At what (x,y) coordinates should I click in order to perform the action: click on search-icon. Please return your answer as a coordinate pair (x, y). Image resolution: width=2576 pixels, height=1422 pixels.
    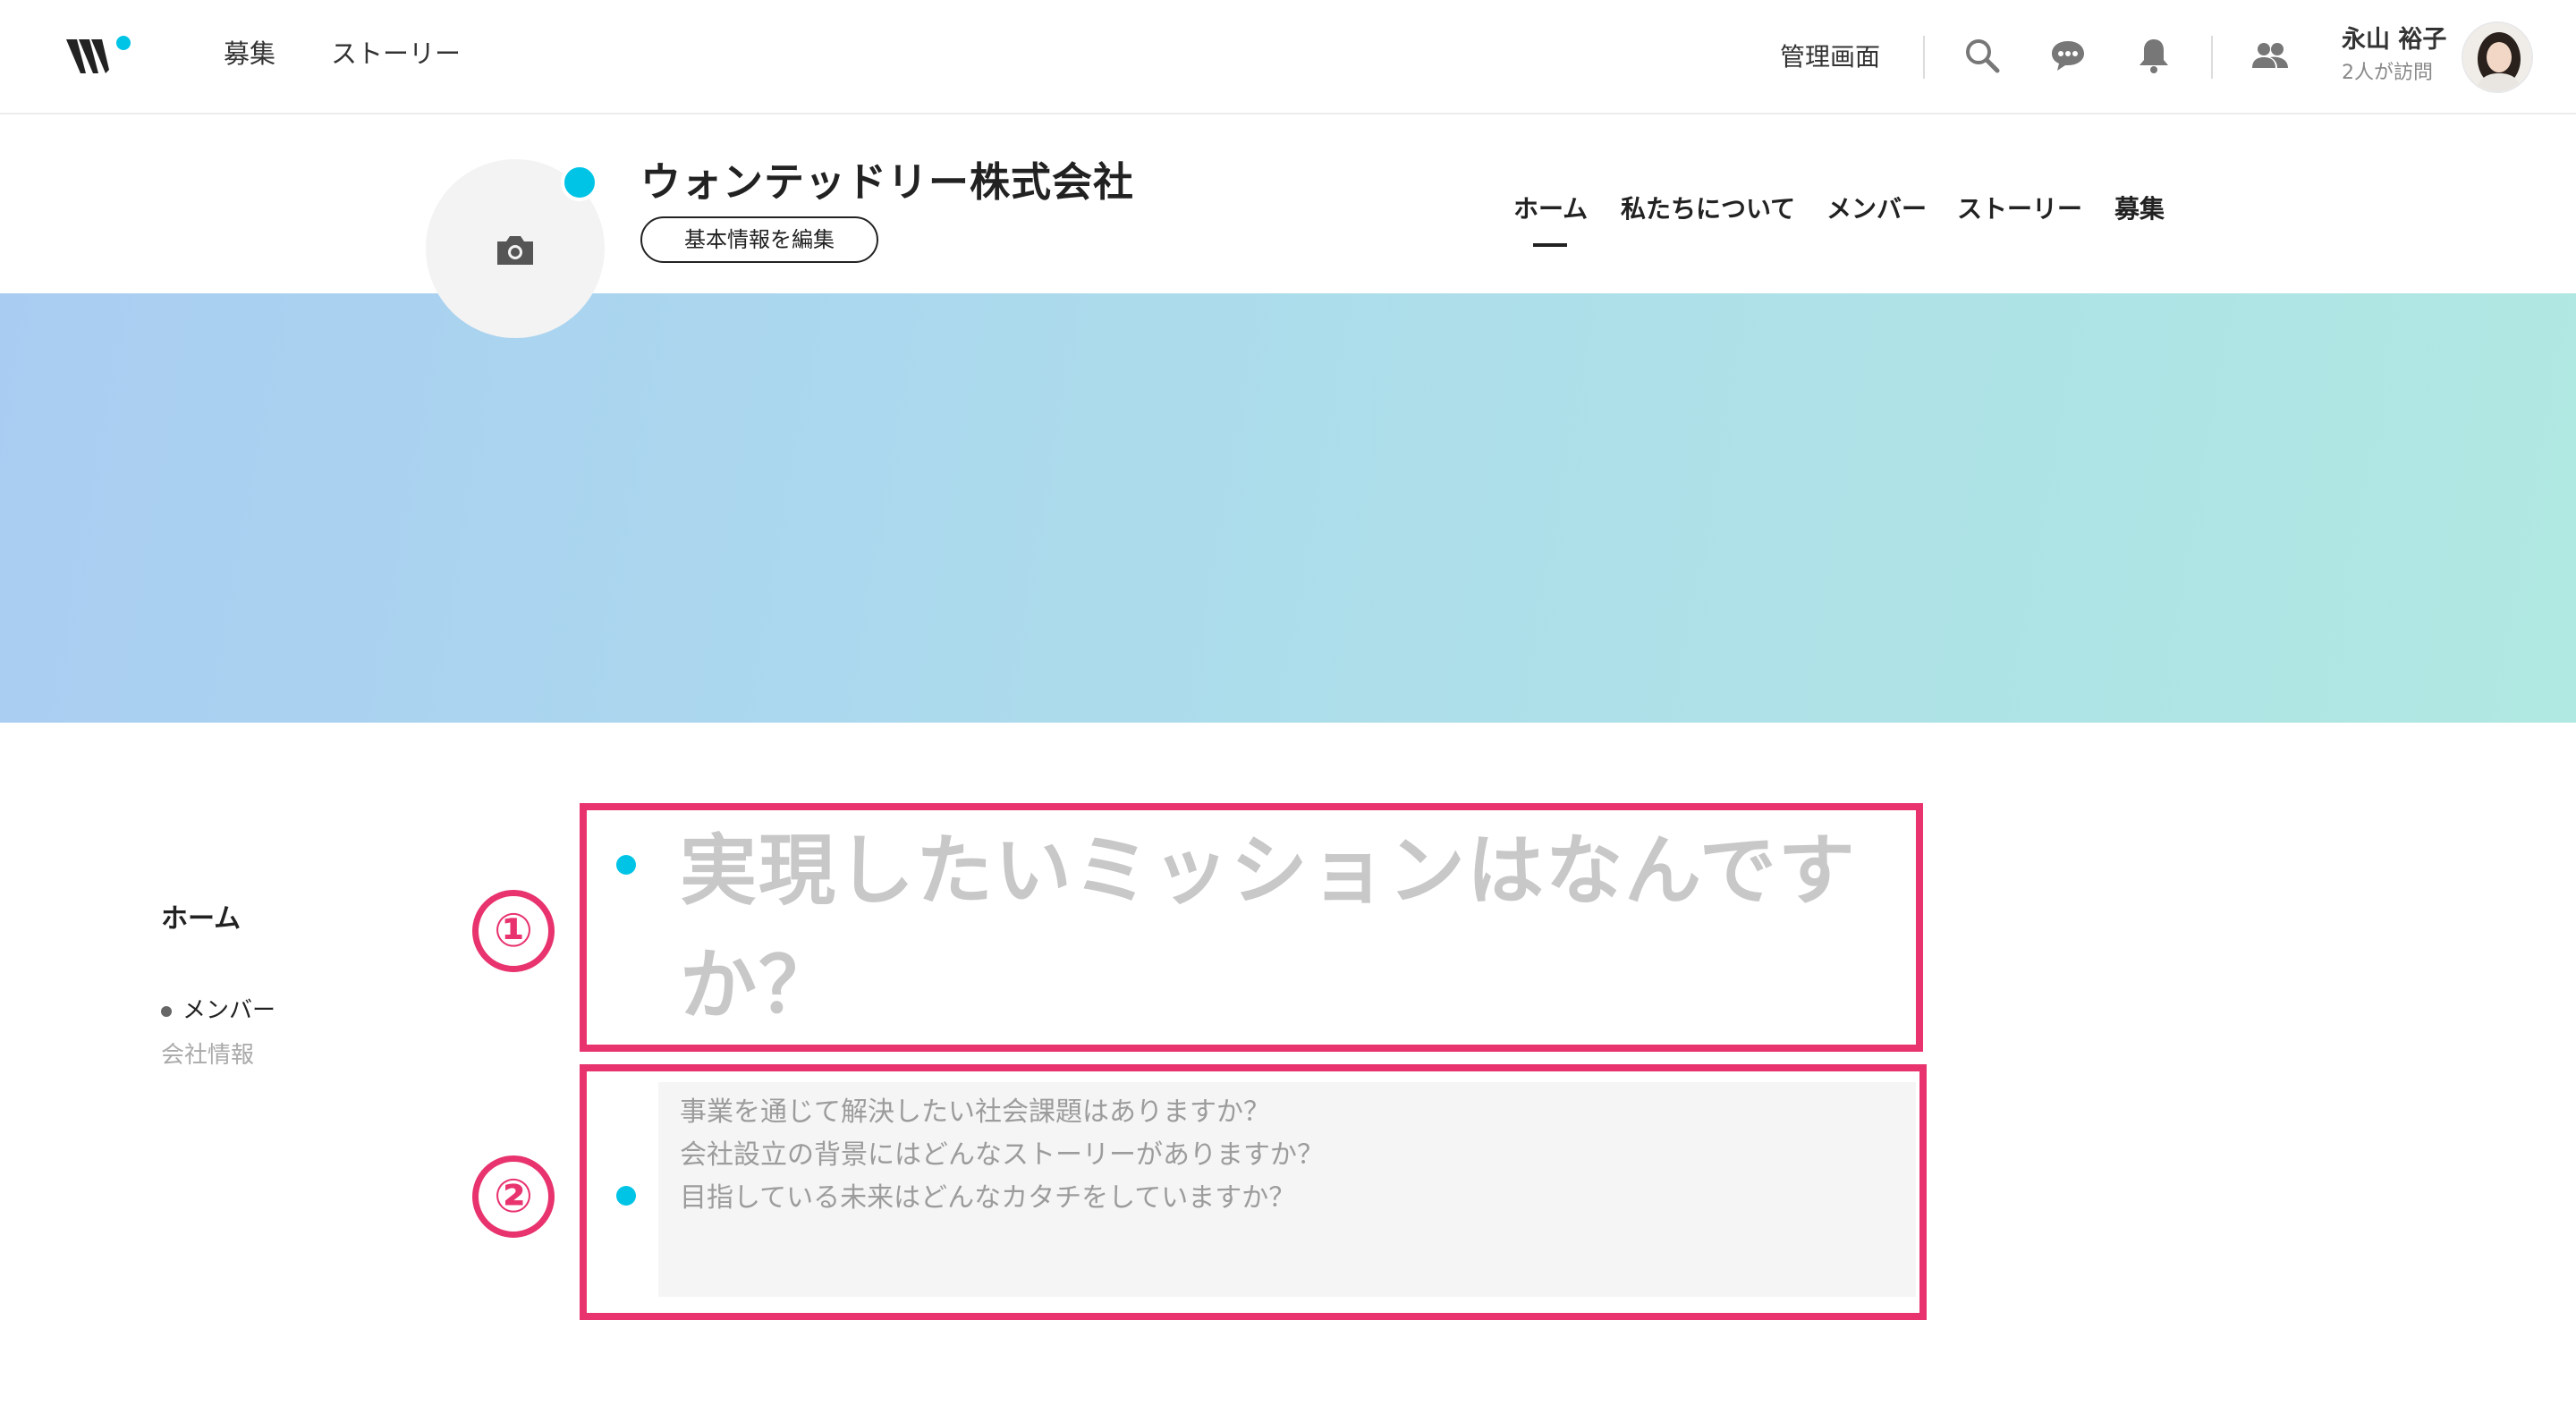
    Looking at the image, I should click on (1982, 55).